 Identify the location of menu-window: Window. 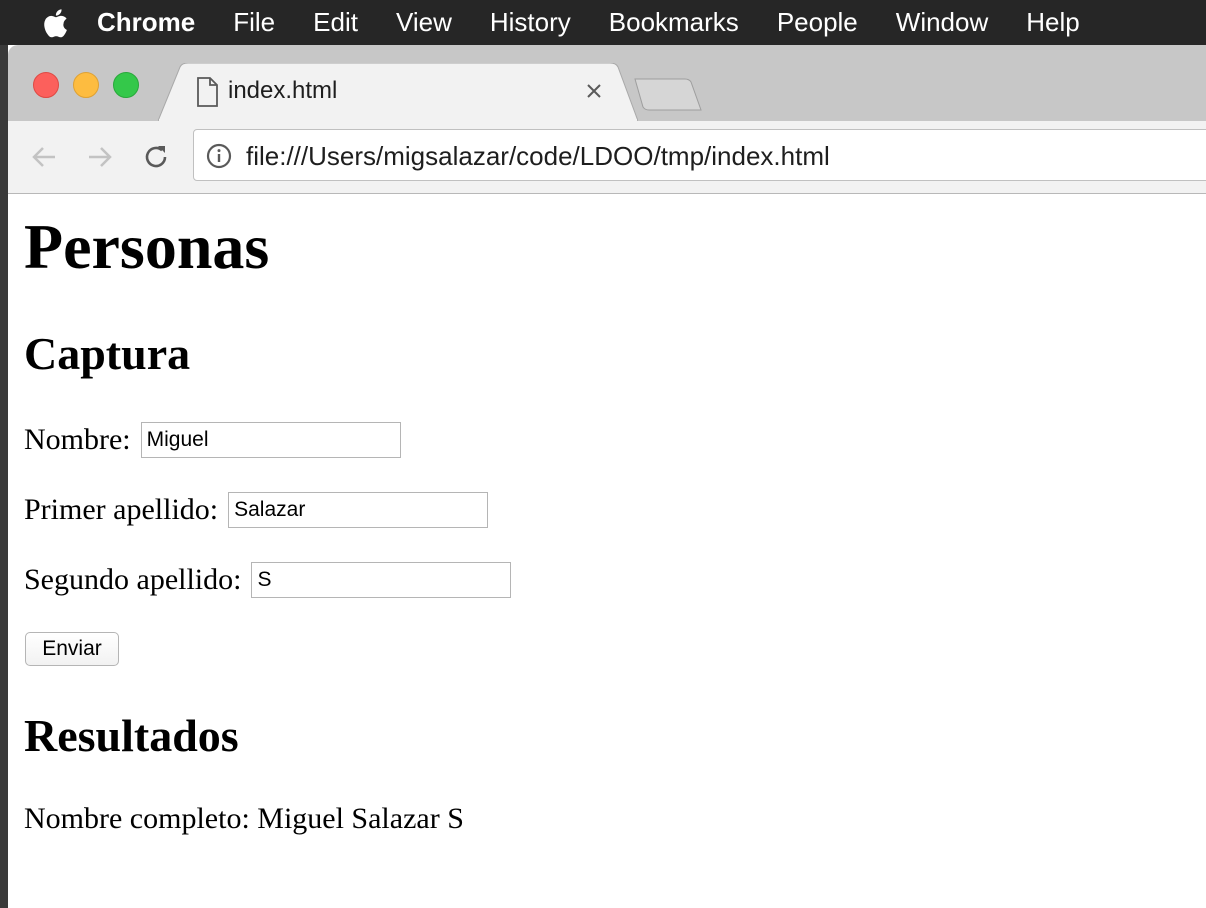
(942, 22).